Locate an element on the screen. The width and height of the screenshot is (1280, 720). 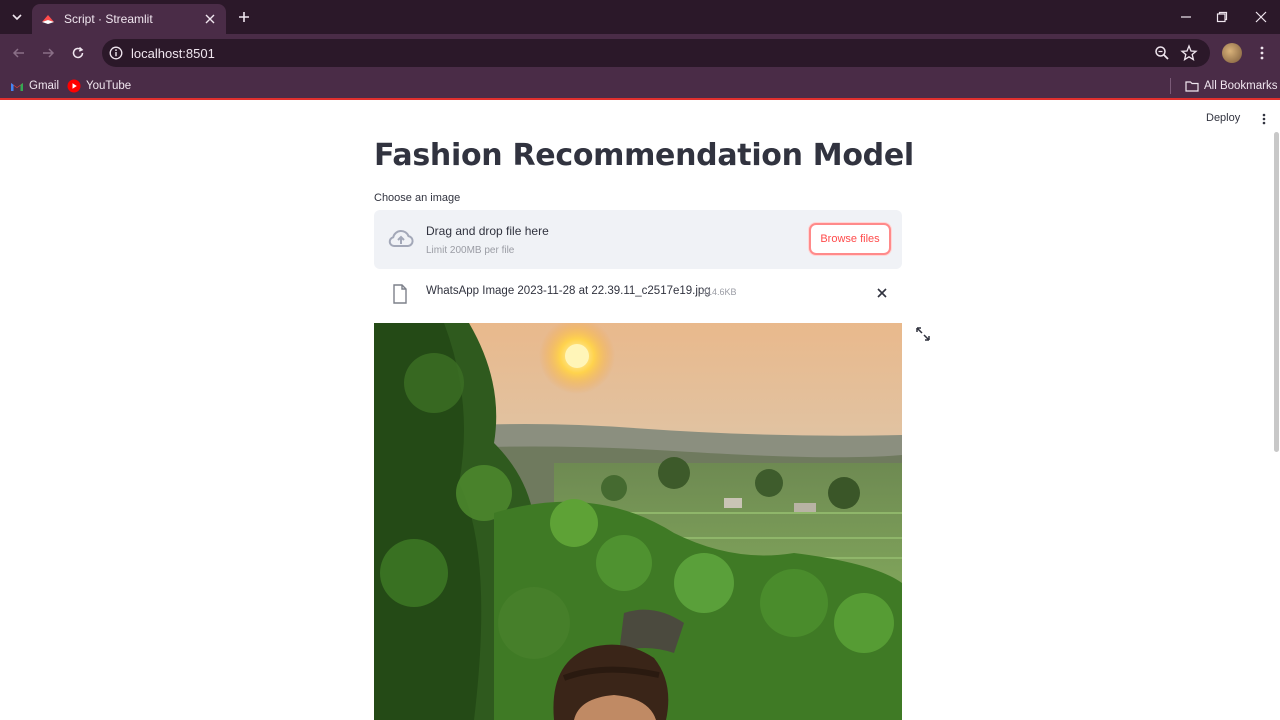
gmail-icon is located at coordinates (17, 86).